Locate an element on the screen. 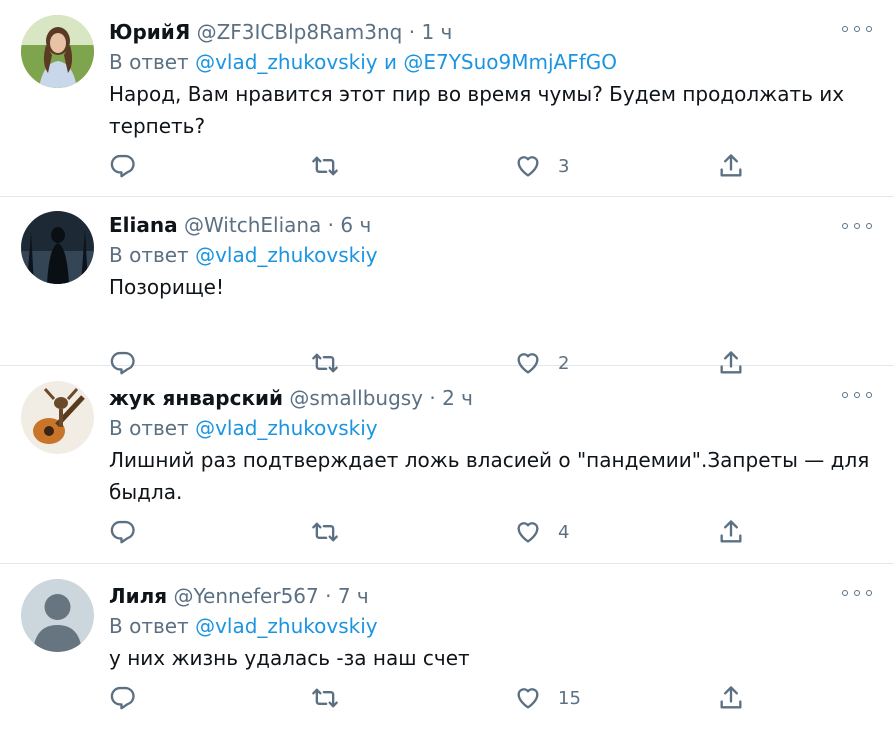 This screenshot has height=732, width=894. user-handle: @smallbugsy is located at coordinates (356, 398).